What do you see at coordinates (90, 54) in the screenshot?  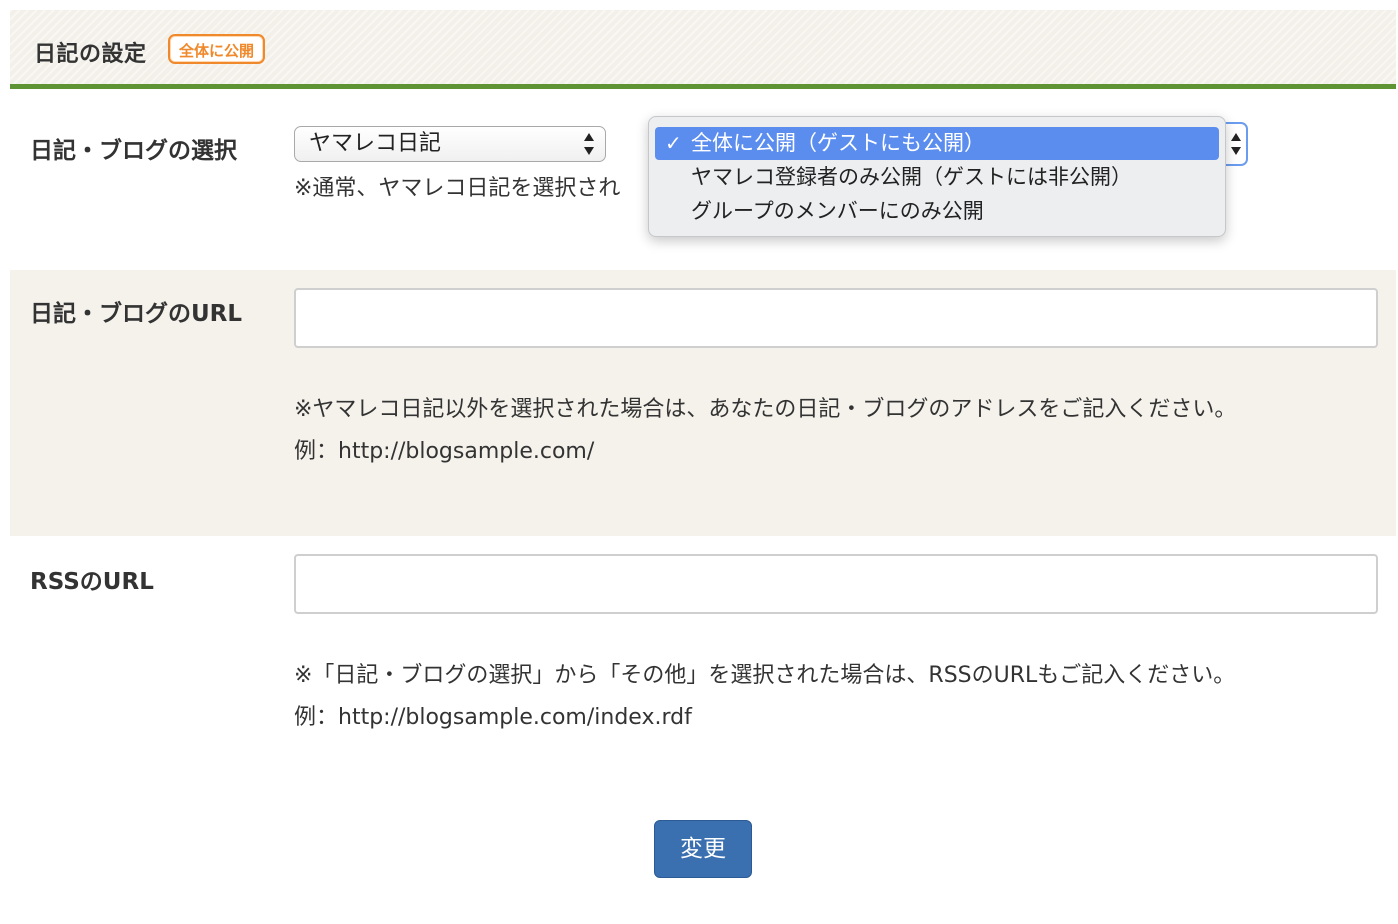 I see `section-title: 日記の設定` at bounding box center [90, 54].